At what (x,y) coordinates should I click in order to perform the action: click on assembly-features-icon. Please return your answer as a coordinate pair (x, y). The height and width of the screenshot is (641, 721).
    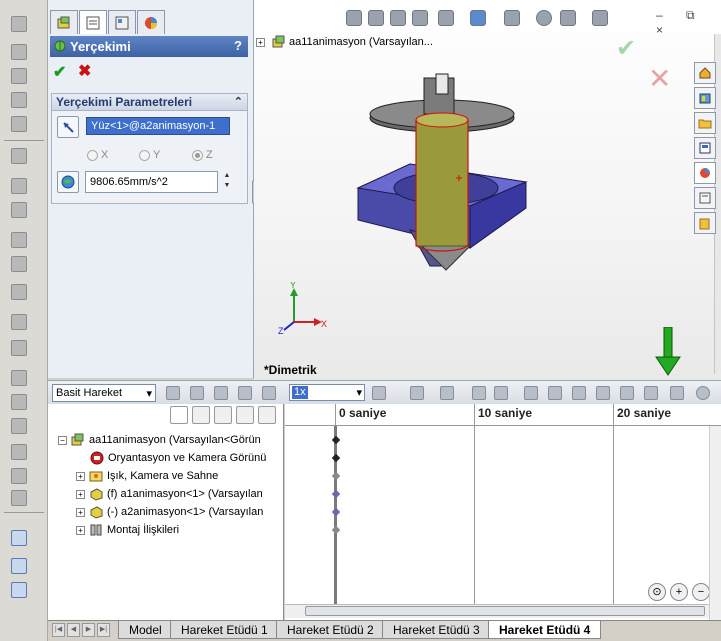
    Looking at the image, I should click on (19, 186).